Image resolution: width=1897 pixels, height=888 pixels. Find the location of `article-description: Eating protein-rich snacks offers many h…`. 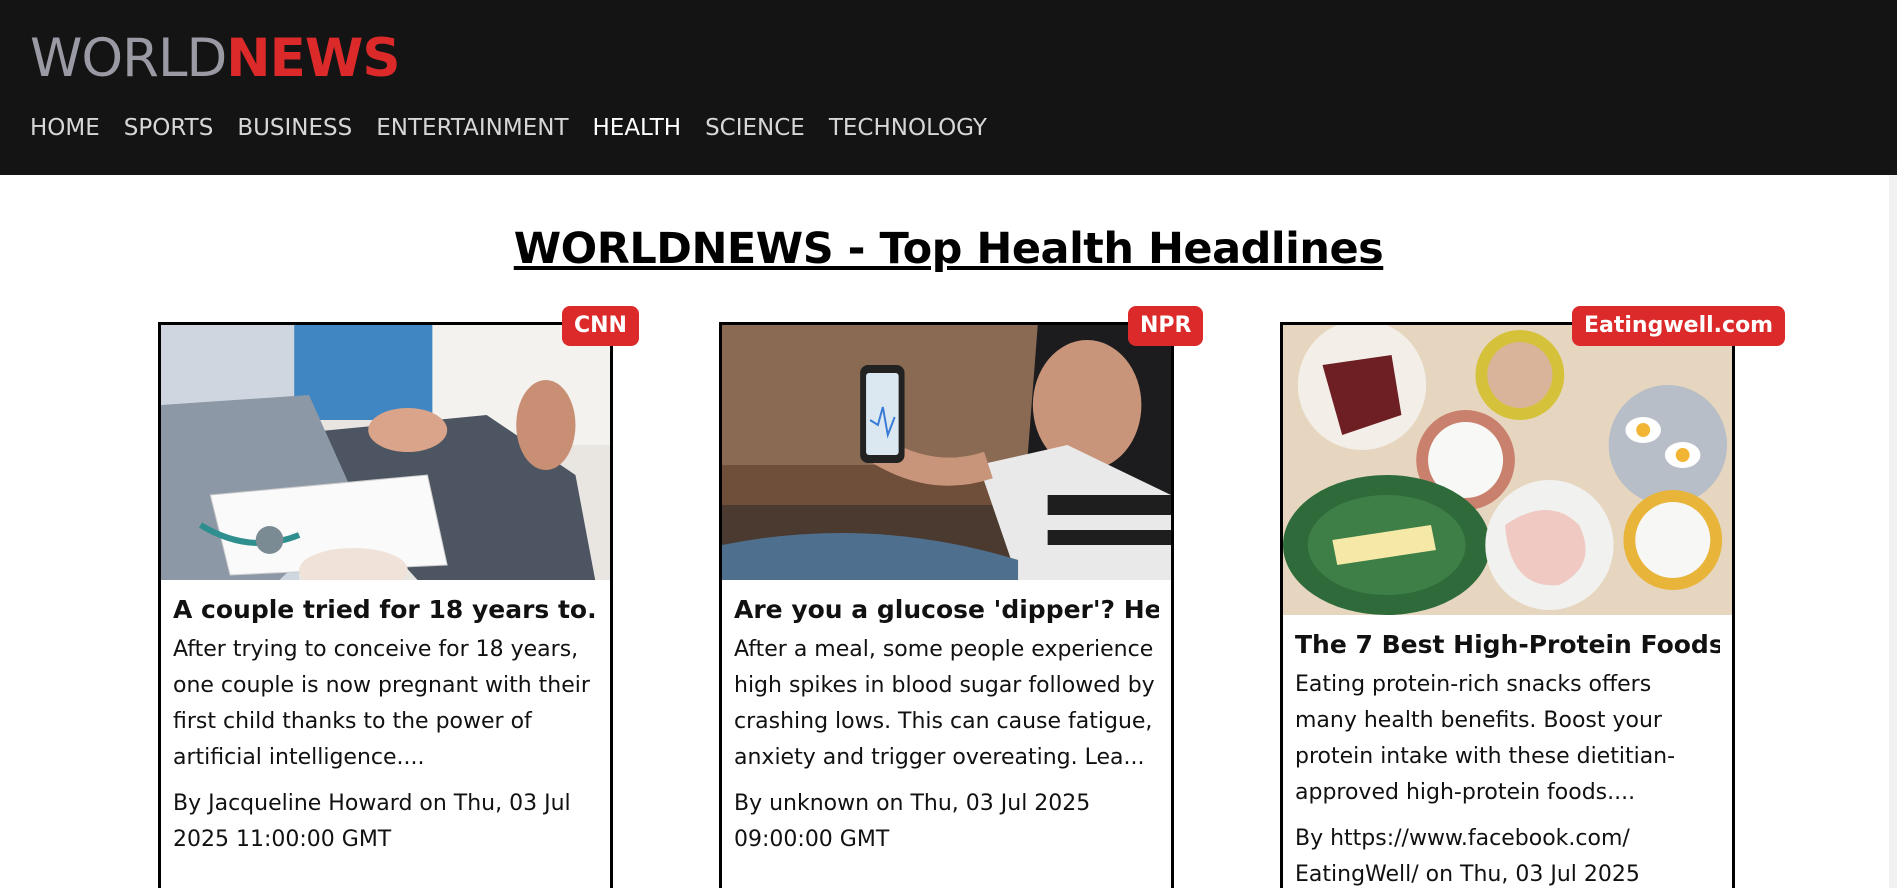

article-description: Eating protein-rich snacks offers many h… is located at coordinates (1485, 738).